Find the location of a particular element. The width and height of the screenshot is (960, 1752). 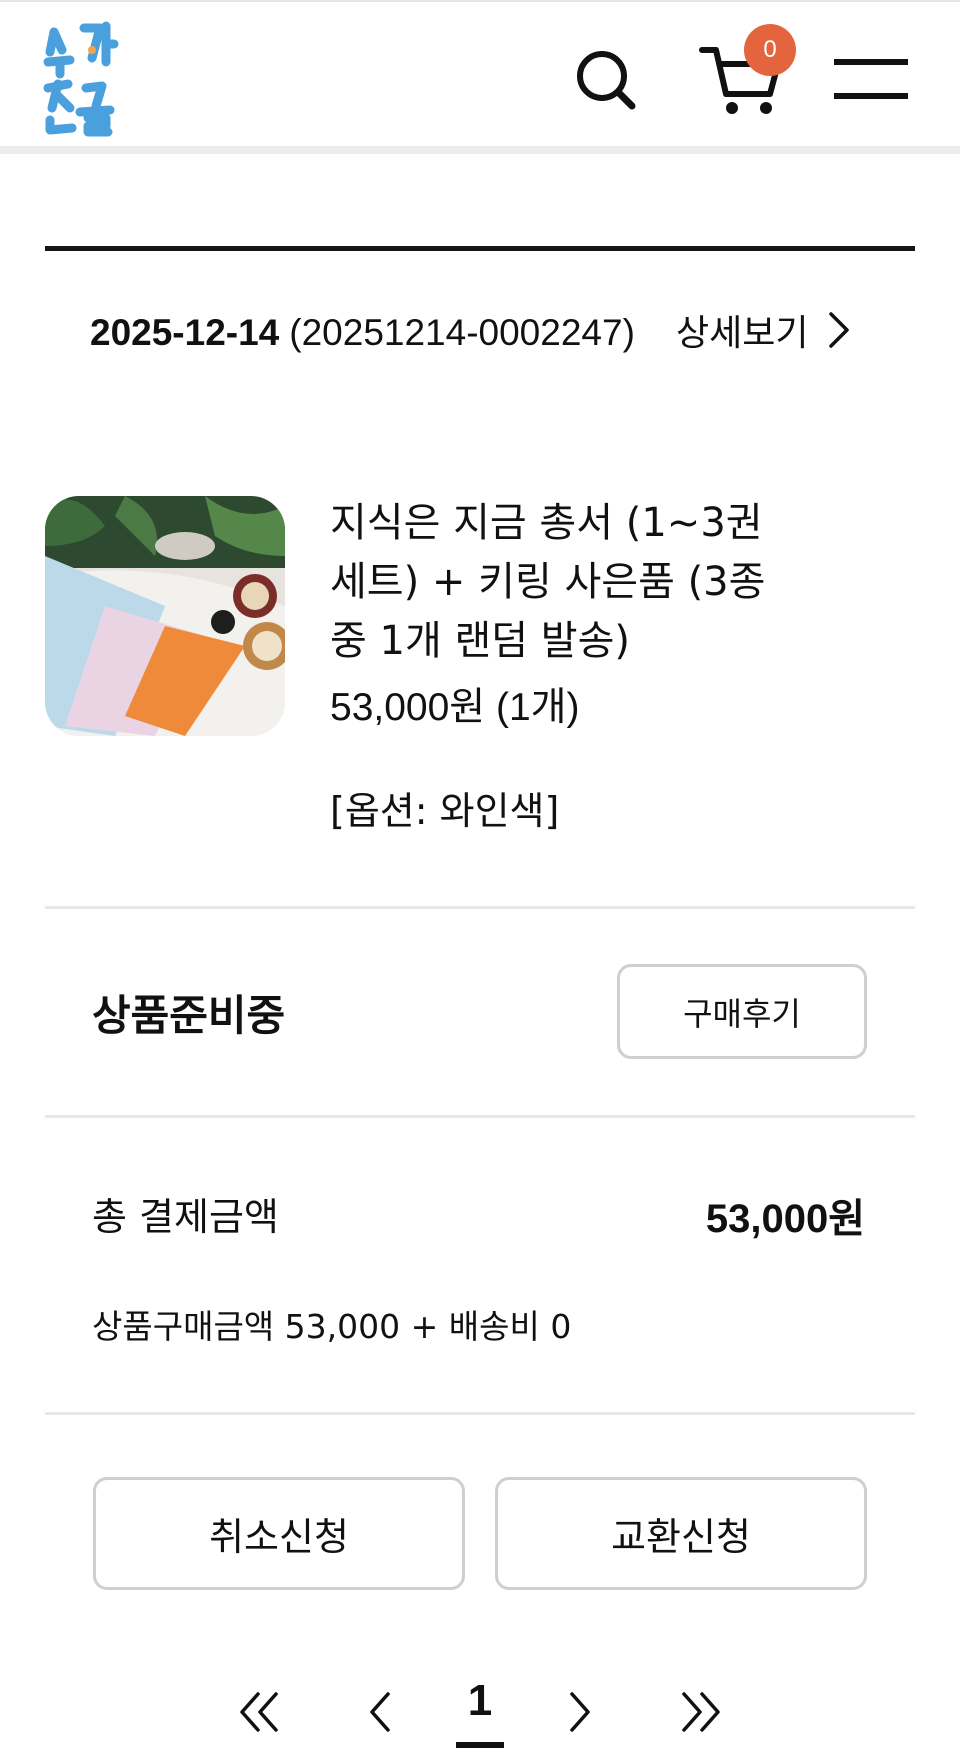

logo-icon is located at coordinates (81, 79).